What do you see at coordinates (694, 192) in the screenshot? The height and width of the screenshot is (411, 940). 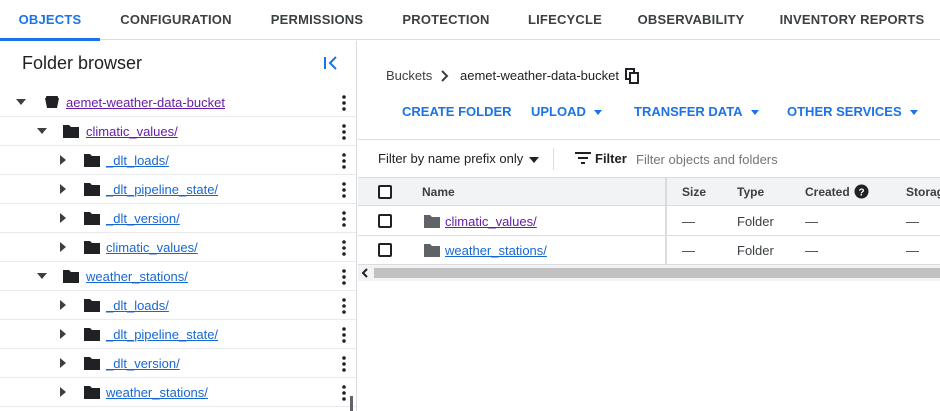 I see `column-size: Size` at bounding box center [694, 192].